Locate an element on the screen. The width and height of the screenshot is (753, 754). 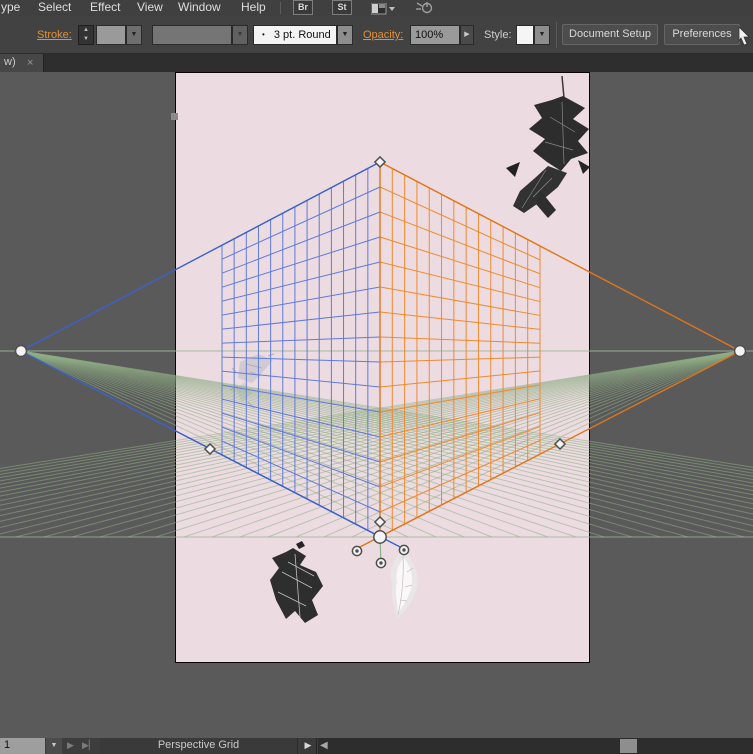
document-tab-label: w) is located at coordinates (10, 62).